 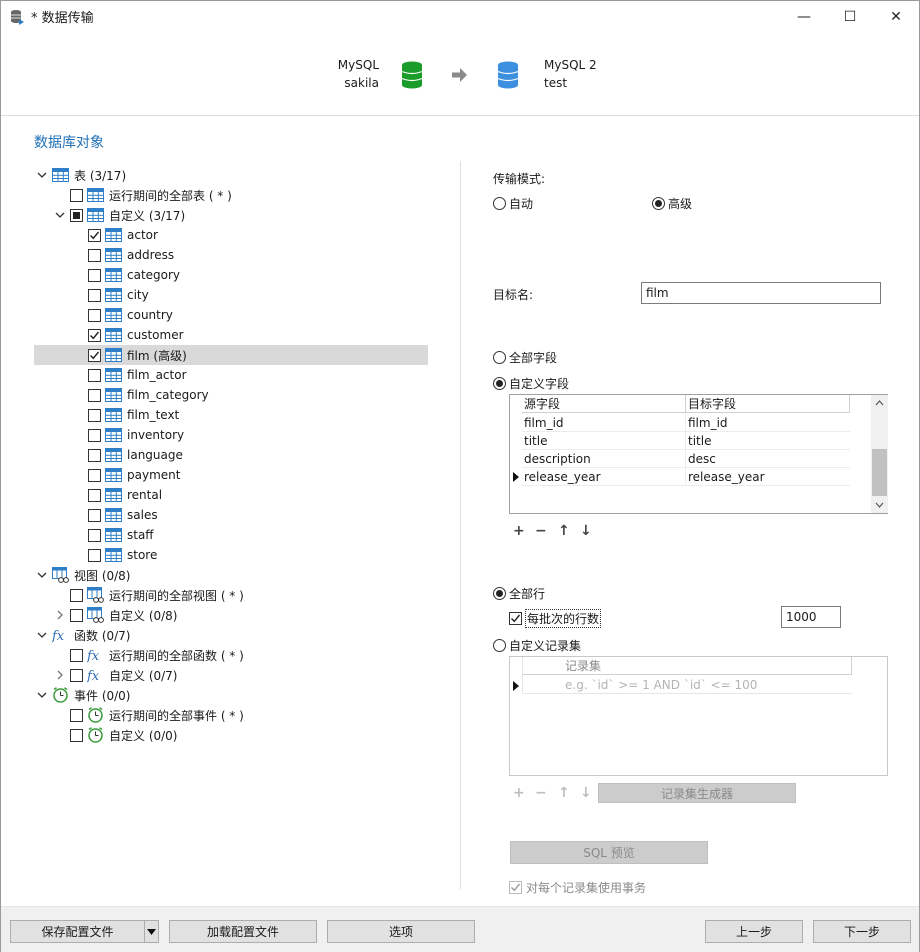 I want to click on tree-row-table-item: staff, so click(x=231, y=535).